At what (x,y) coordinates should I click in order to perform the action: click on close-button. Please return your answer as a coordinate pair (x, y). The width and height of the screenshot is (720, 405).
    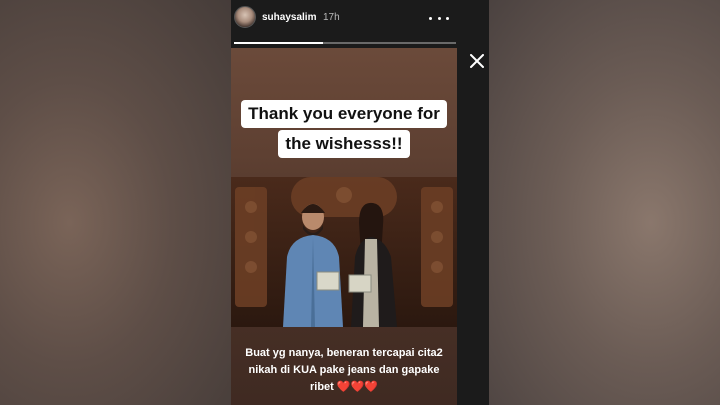
    Looking at the image, I should click on (477, 61).